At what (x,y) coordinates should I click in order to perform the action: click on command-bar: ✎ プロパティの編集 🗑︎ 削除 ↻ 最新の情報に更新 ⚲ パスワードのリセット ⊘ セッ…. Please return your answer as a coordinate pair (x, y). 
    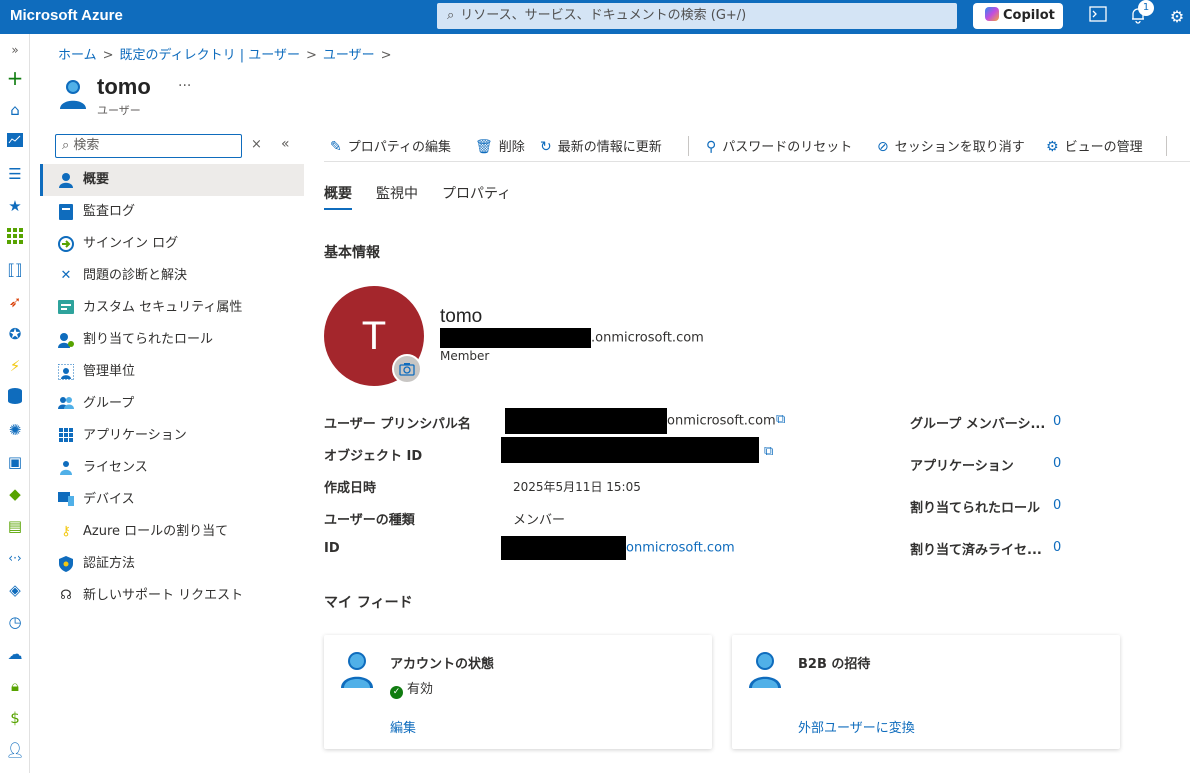
    Looking at the image, I should click on (757, 146).